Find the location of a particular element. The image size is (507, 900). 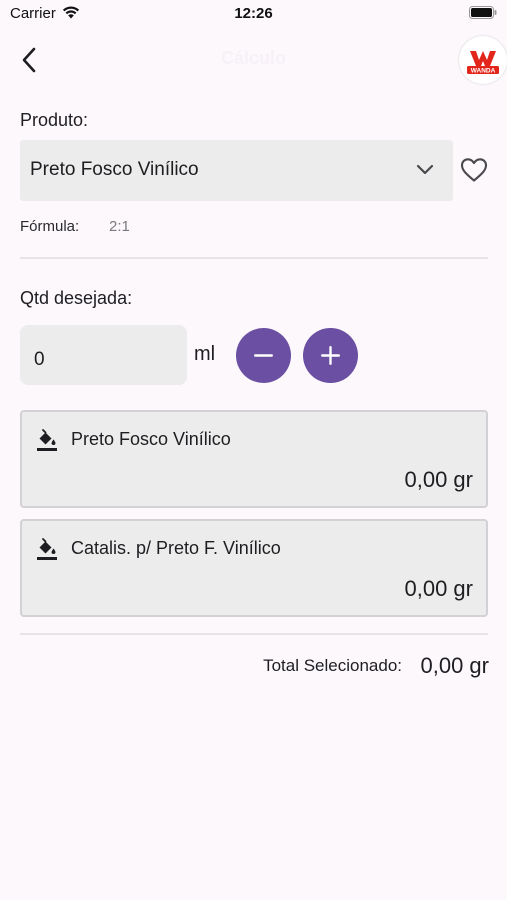

component-card: Catalis. p/ Preto F. Vinílico 0,00 gr is located at coordinates (254, 568).